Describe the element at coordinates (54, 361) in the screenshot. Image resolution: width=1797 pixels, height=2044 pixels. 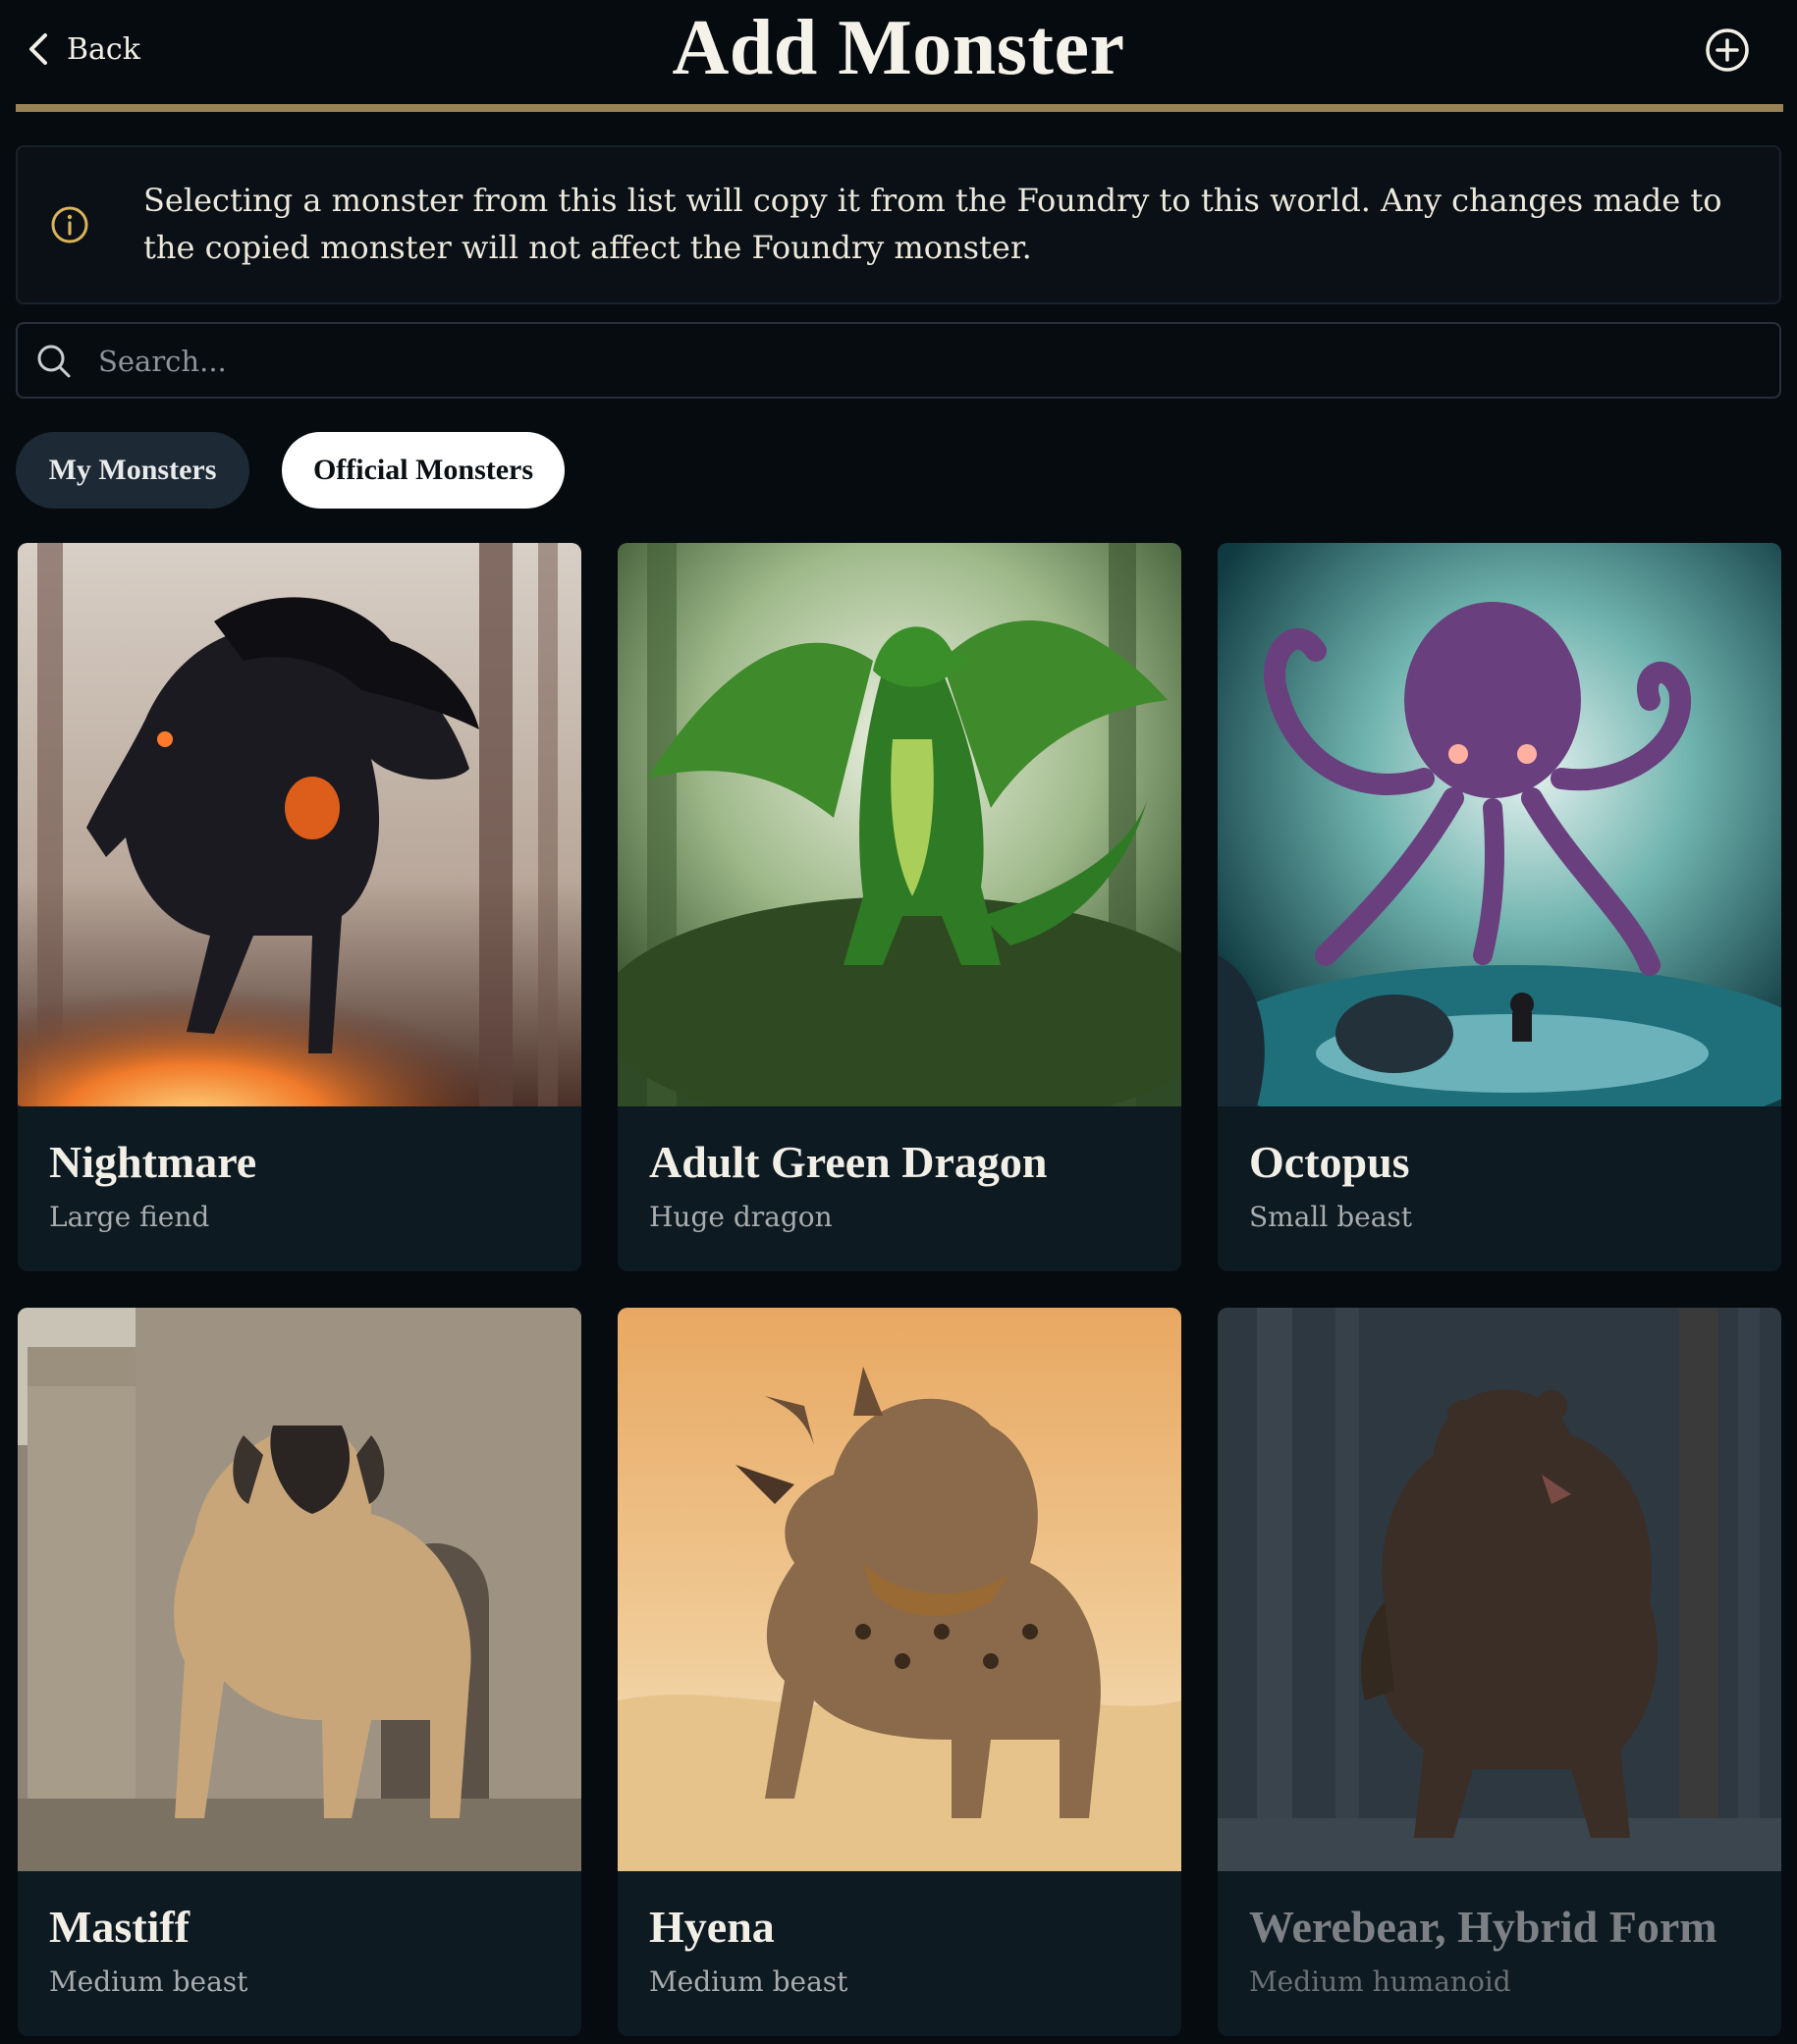
I see `search-icon` at that location.